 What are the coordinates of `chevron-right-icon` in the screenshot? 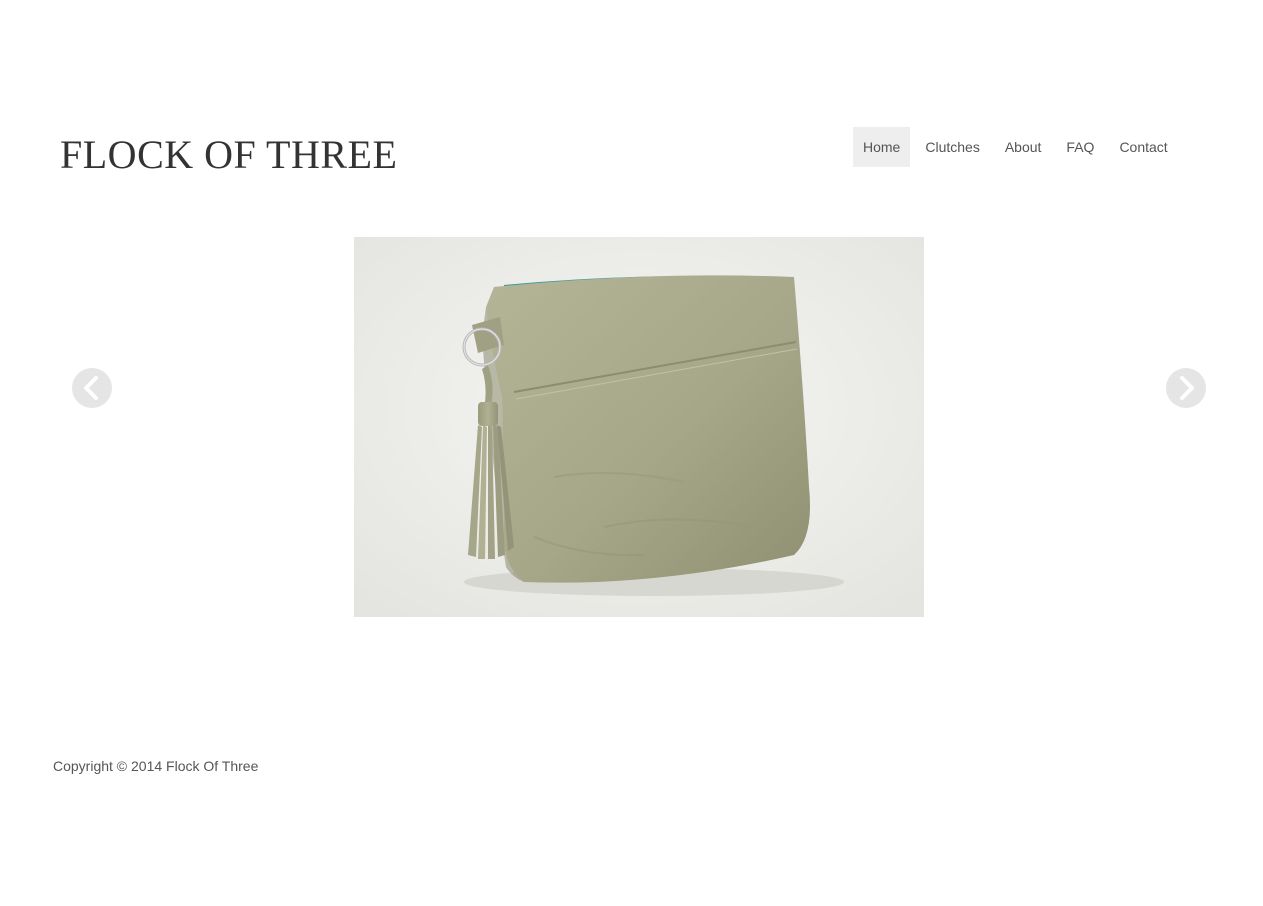 It's located at (1187, 388).